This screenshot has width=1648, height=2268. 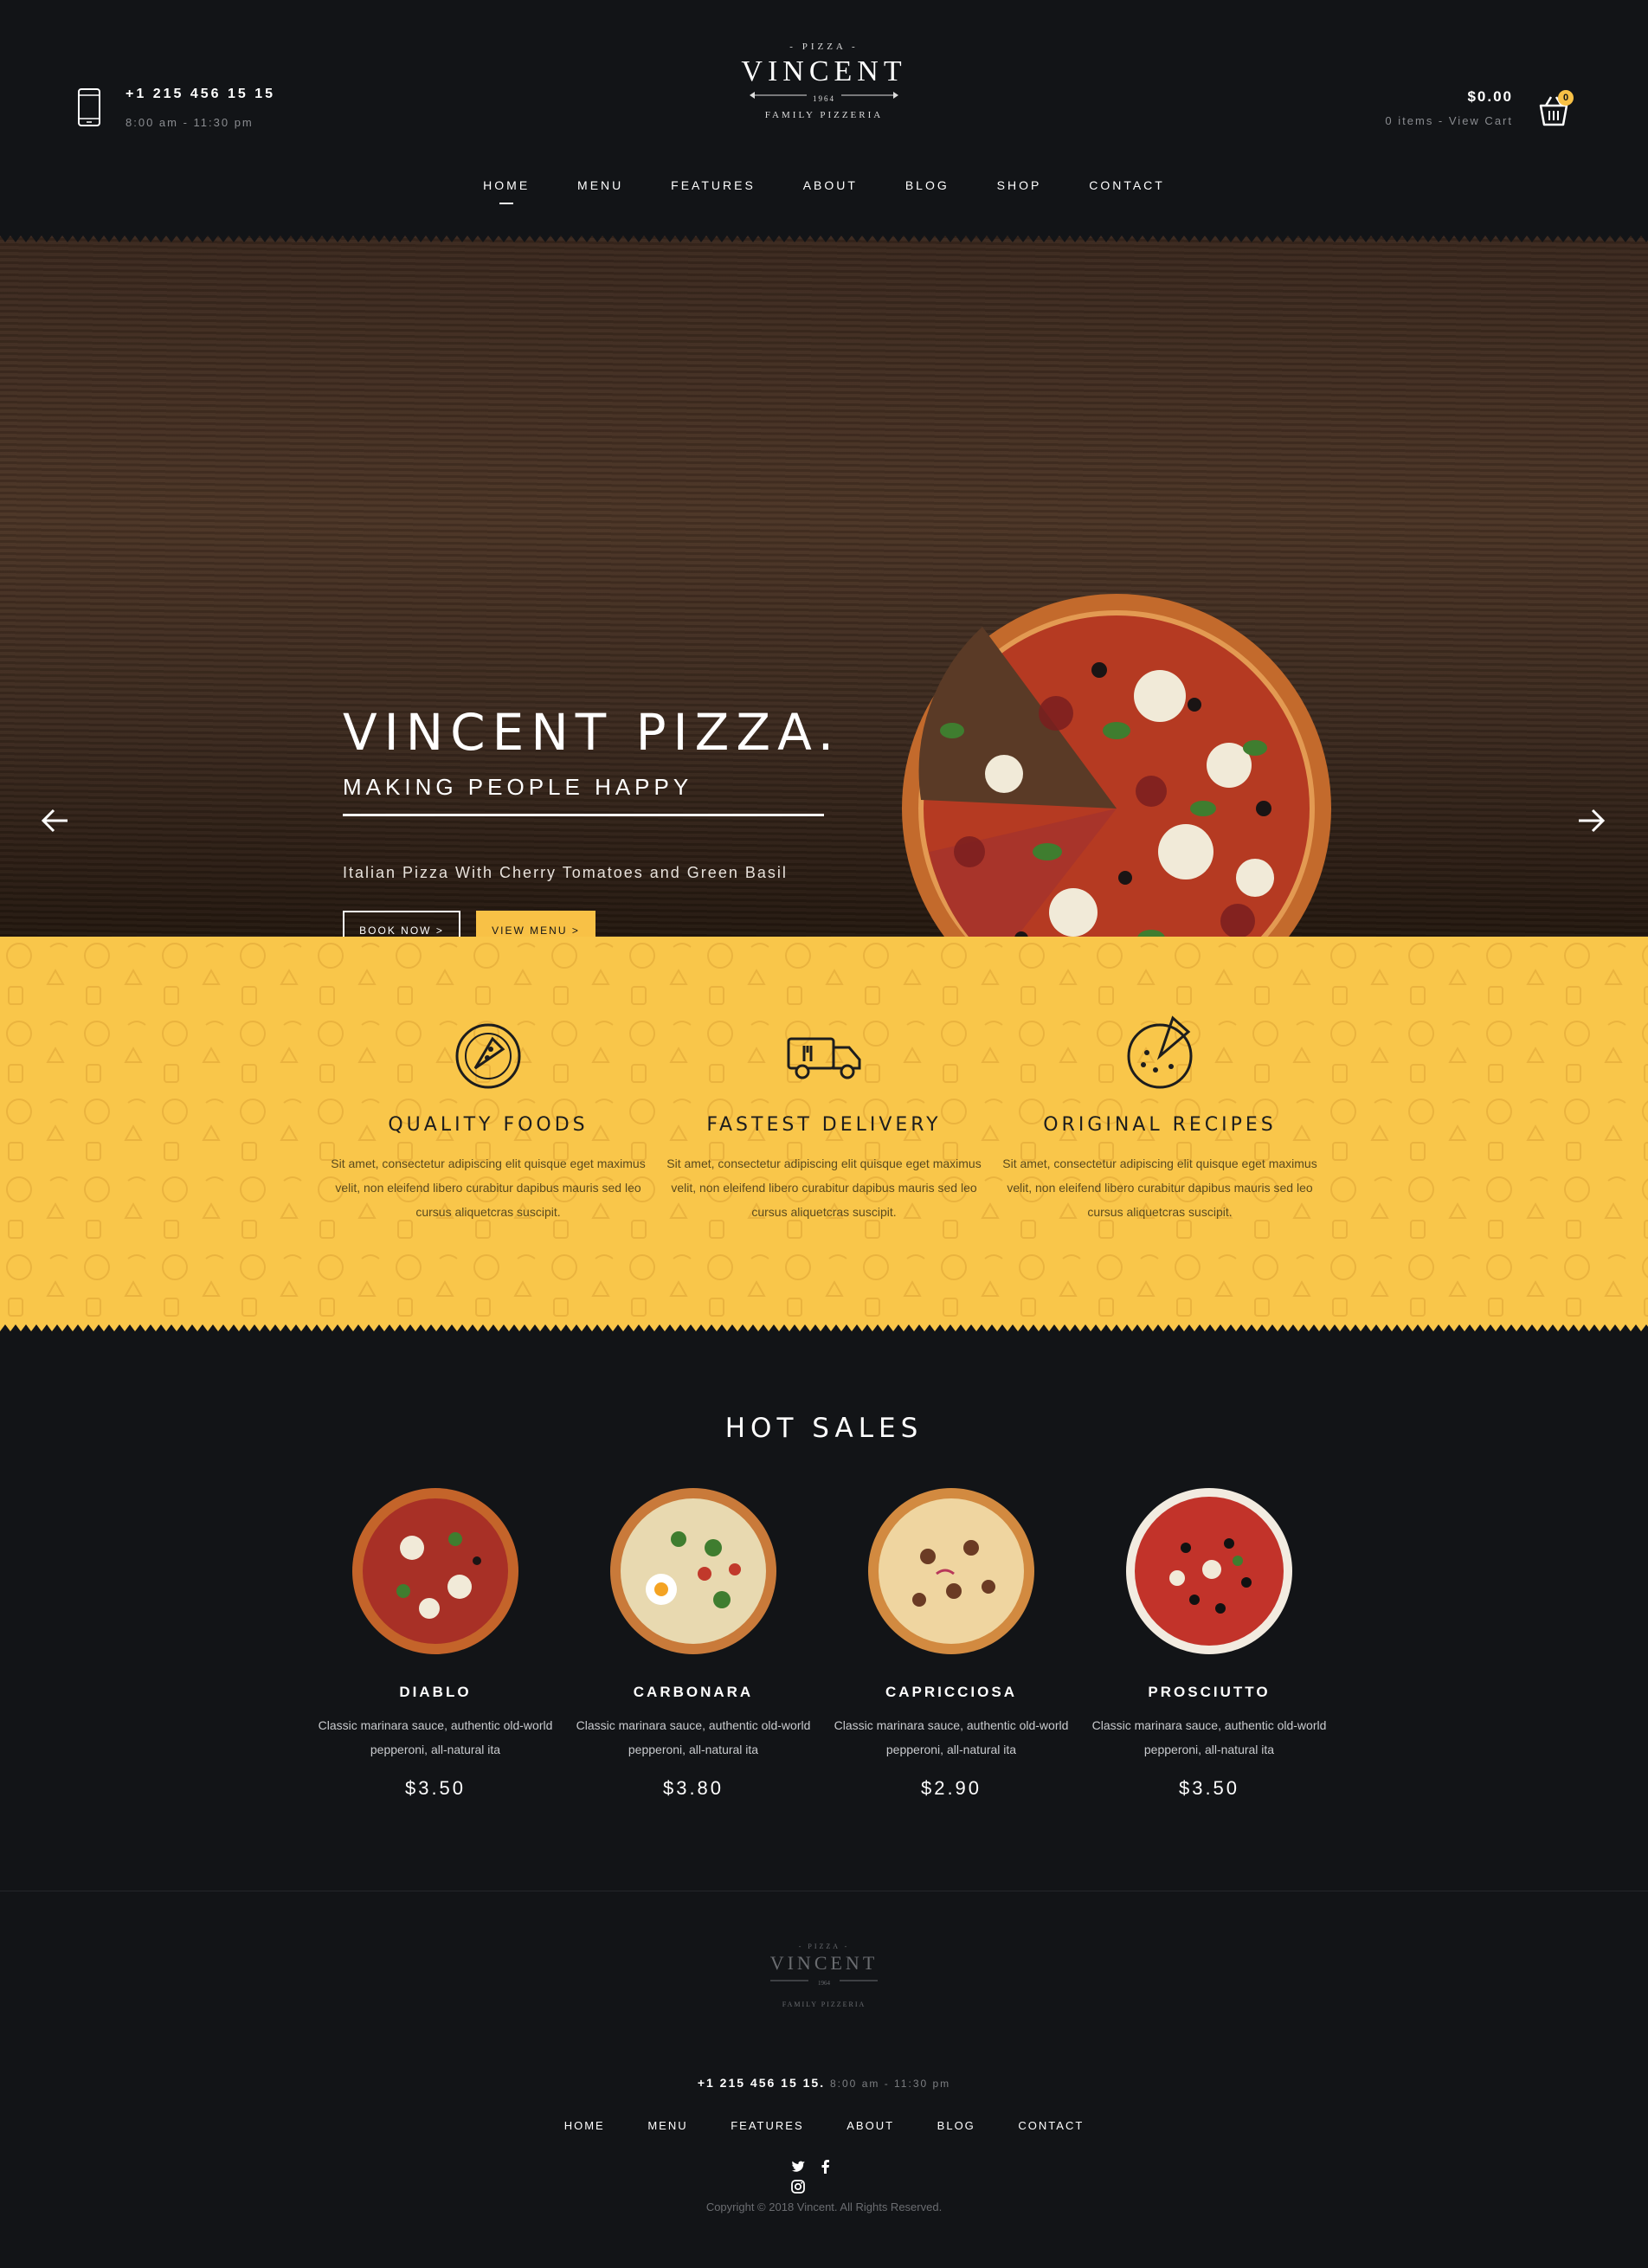 I want to click on footer-logo-name: VINCENT, so click(x=824, y=1963).